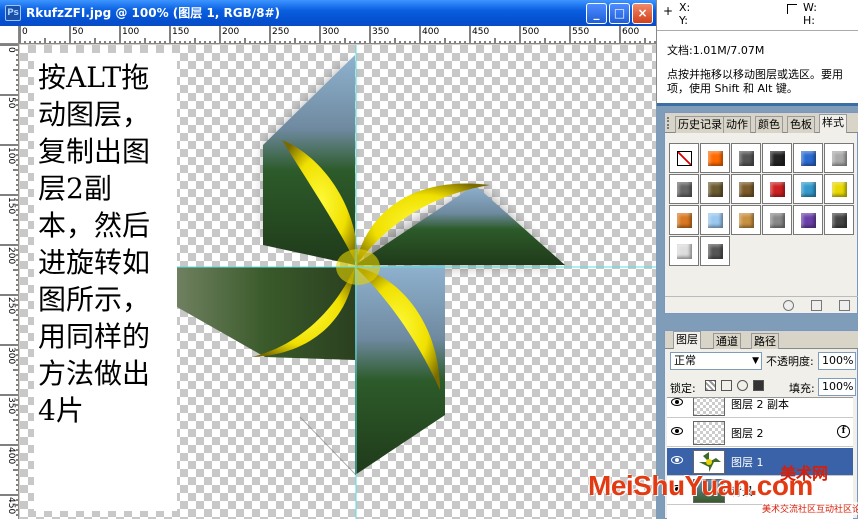 Image resolution: width=858 pixels, height=519 pixels. Describe the element at coordinates (11, 306) in the screenshot. I see `ruler-label: 250` at that location.